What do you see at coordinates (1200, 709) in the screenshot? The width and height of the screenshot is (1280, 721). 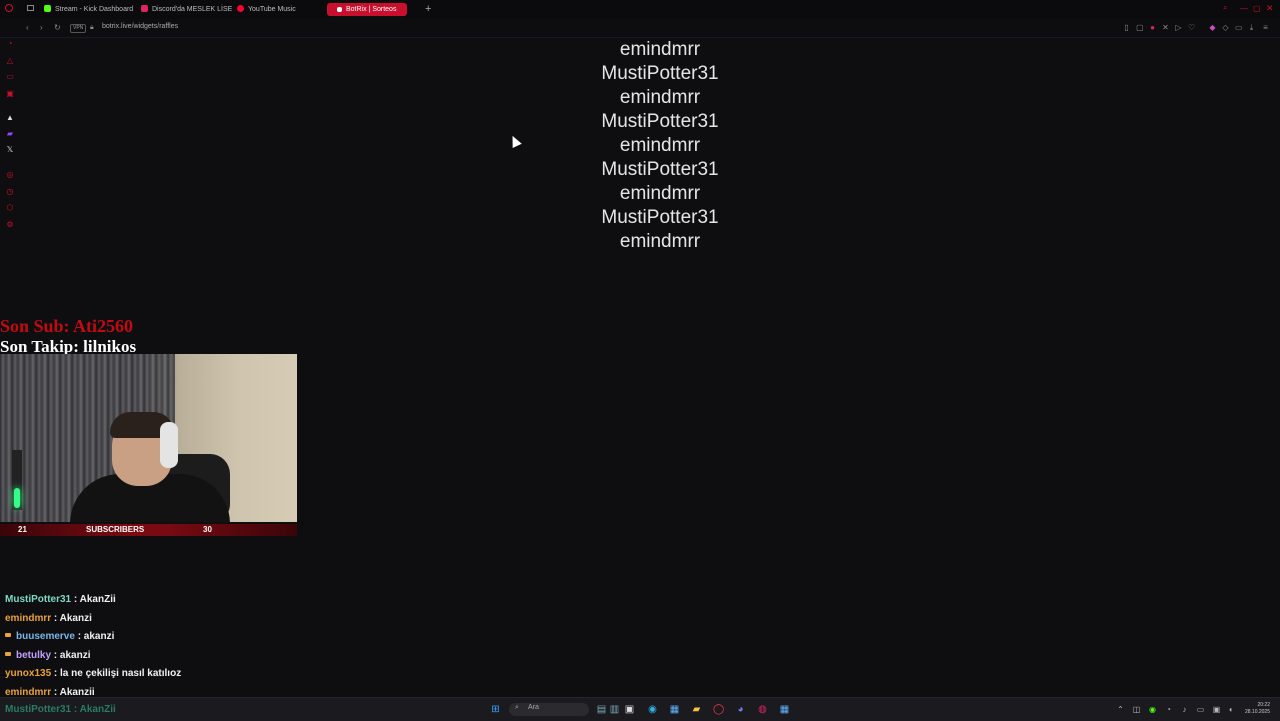 I see `tray-monitor-icon: ▭` at bounding box center [1200, 709].